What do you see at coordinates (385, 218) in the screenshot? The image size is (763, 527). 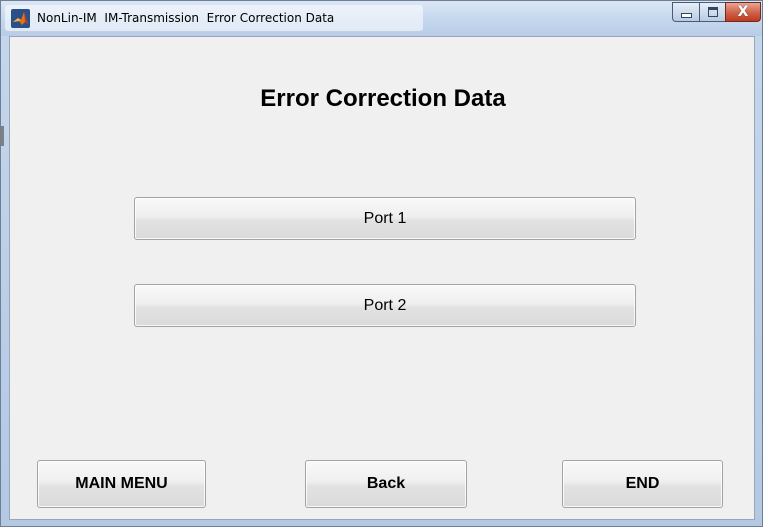 I see `port-1-button: Port 1` at bounding box center [385, 218].